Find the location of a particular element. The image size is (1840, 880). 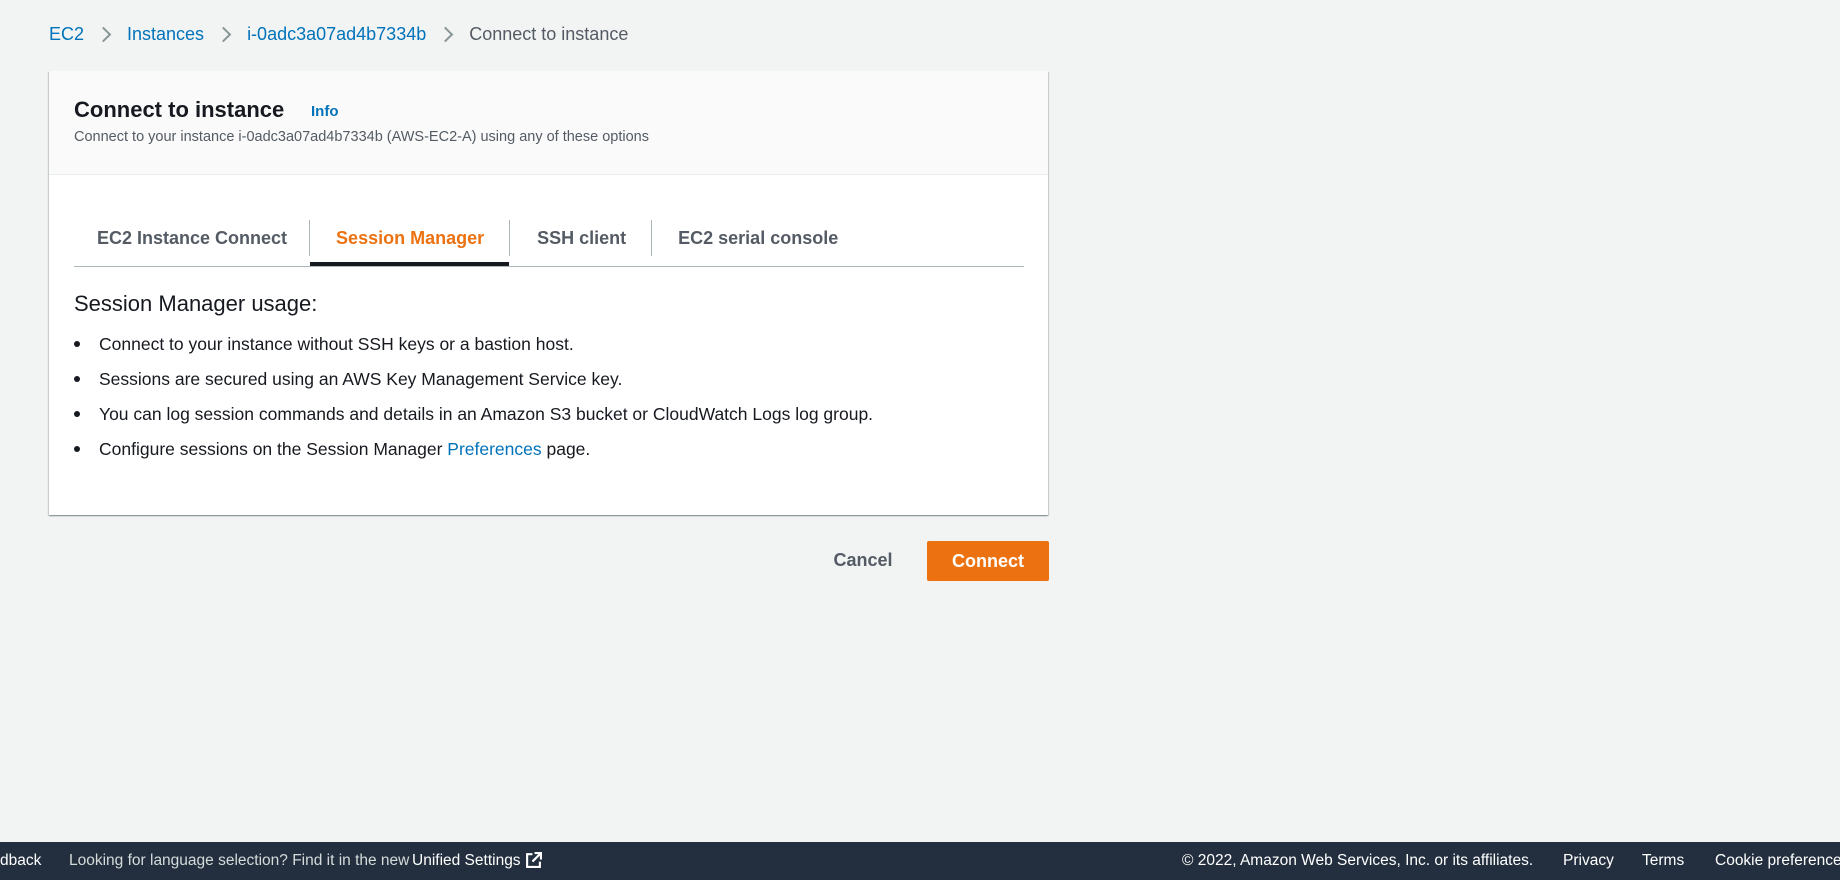

cookie-preferences-link: Cookie preferences is located at coordinates (1777, 861).